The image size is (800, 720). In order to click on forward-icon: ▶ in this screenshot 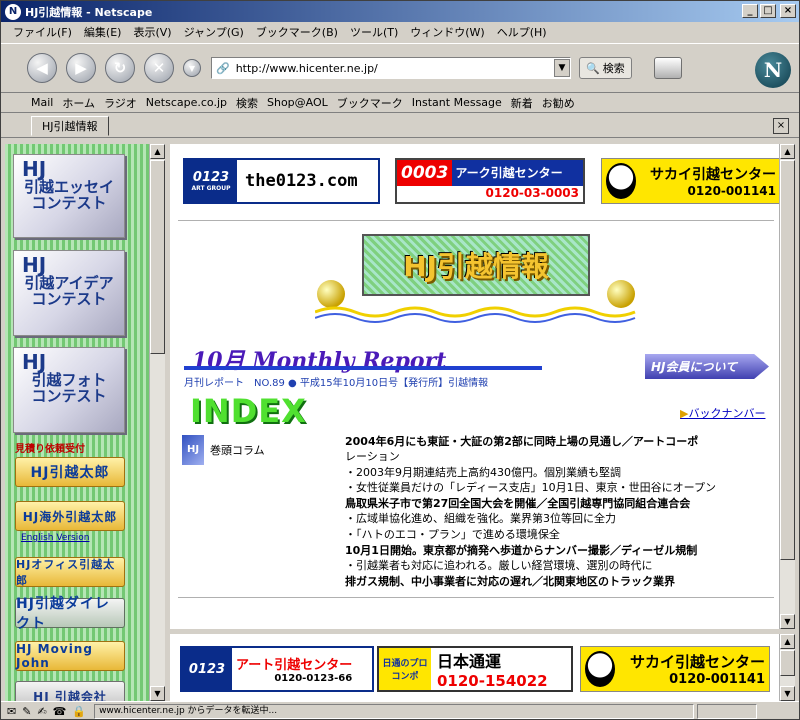, I will do `click(81, 68)`.